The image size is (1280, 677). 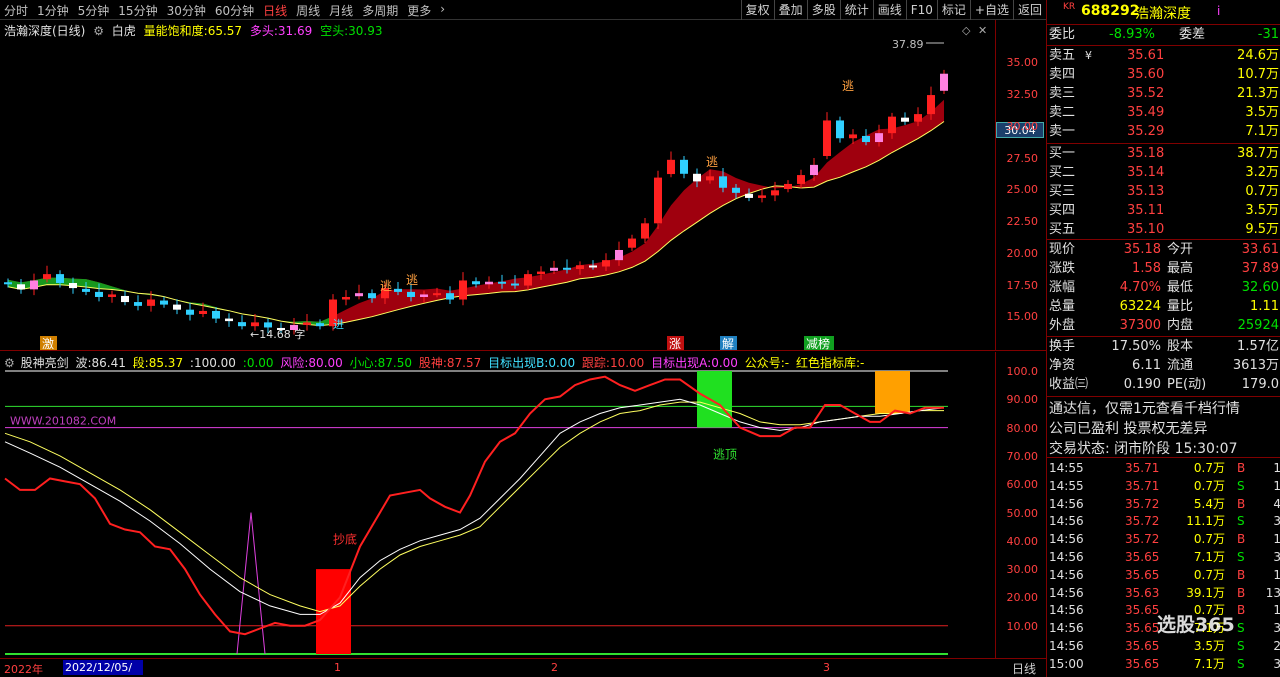 What do you see at coordinates (1022, 598) in the screenshot?
I see `indicator-tick: 20.00` at bounding box center [1022, 598].